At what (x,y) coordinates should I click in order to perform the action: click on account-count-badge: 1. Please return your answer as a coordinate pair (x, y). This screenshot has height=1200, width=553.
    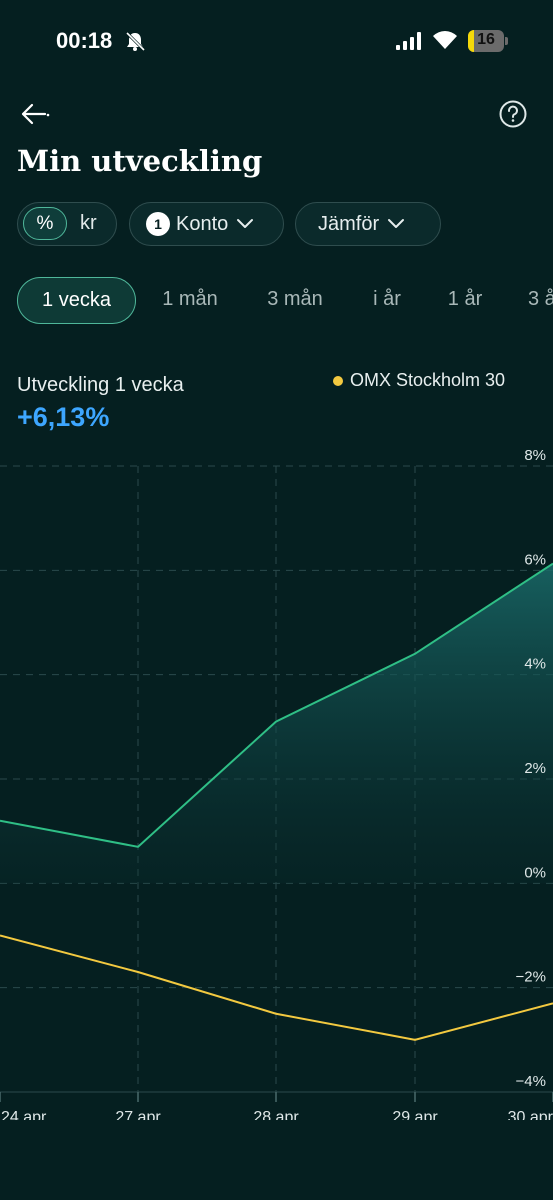
    Looking at the image, I should click on (158, 224).